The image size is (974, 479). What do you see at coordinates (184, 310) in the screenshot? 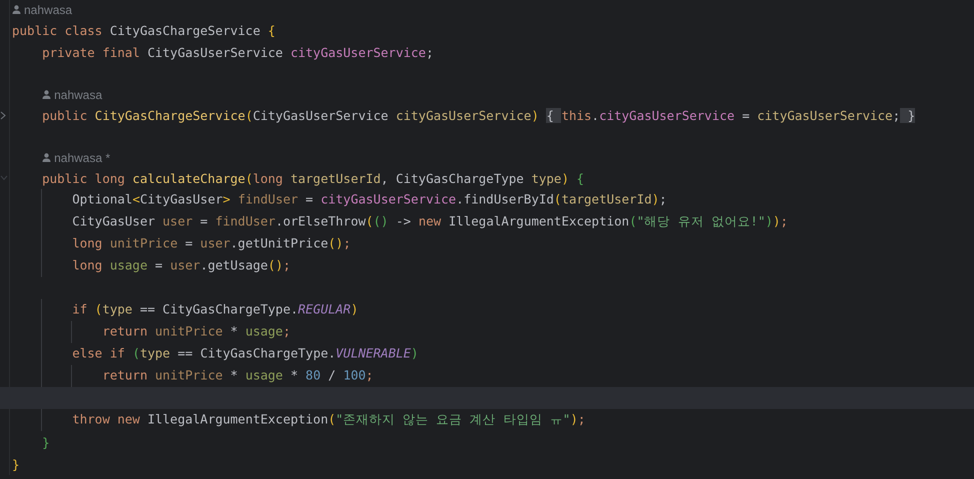
I see `code-line: if (type == CityGasChargeType.REGULAR)` at bounding box center [184, 310].